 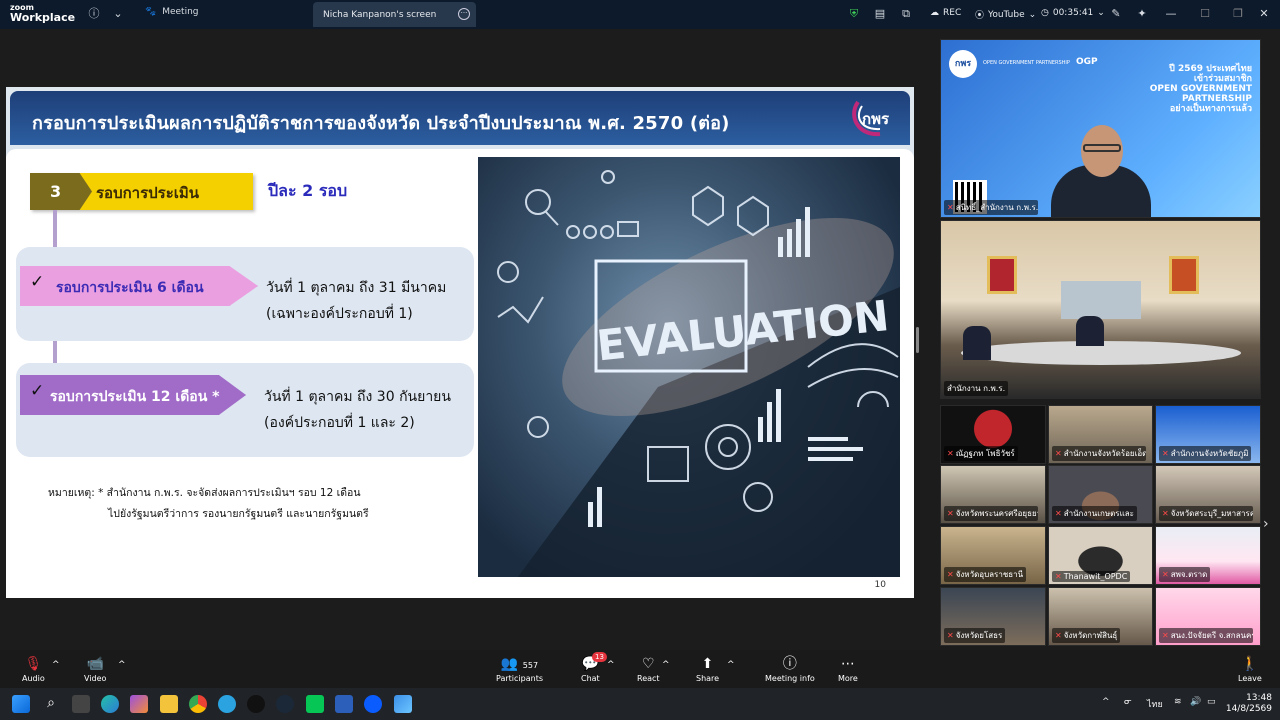 What do you see at coordinates (94, 14) in the screenshot?
I see `info-icon: ⓘ` at bounding box center [94, 14].